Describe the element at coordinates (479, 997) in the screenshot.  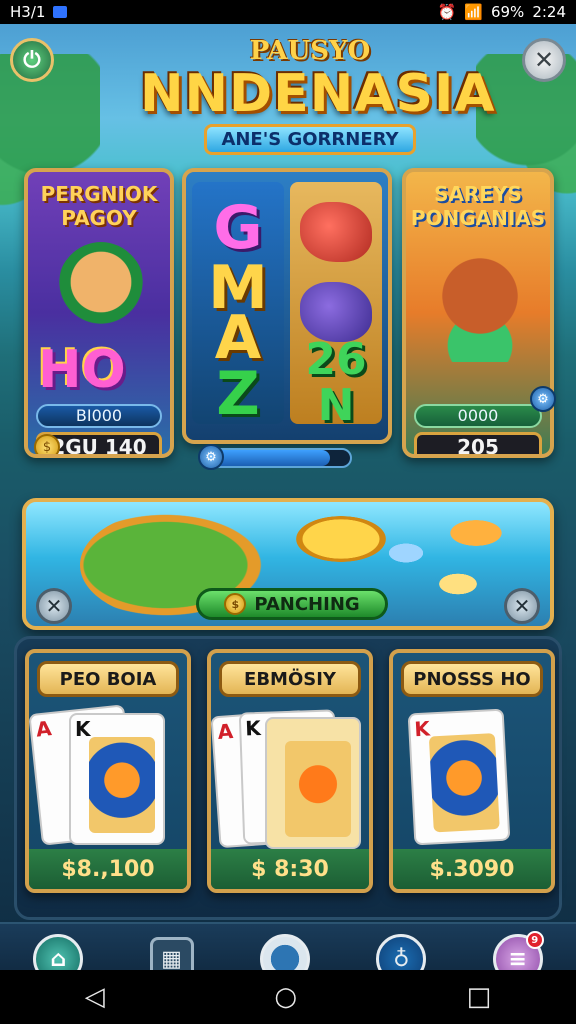
I see `recents-icon: □` at that location.